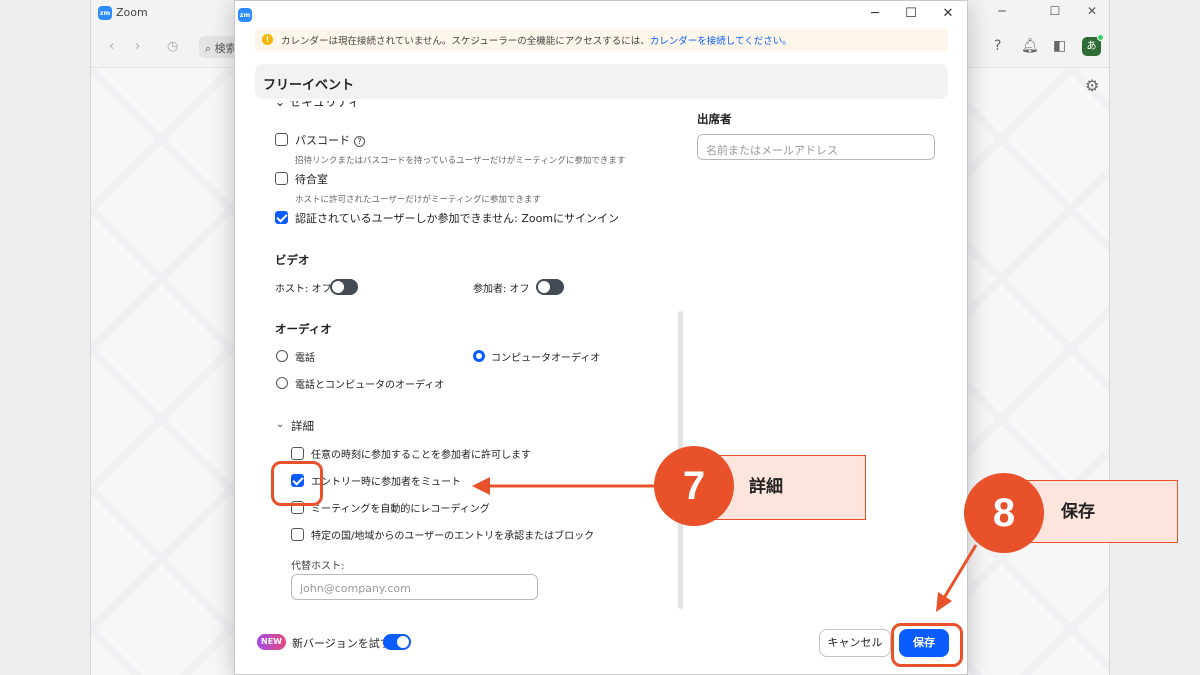 The image size is (1200, 675). Describe the element at coordinates (725, 544) in the screenshot. I see `annotation-arrows` at that location.